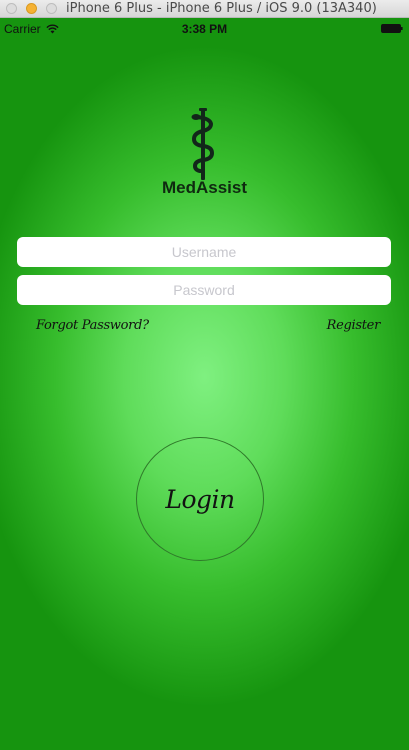 Image resolution: width=409 pixels, height=750 pixels. I want to click on login-button: Login, so click(200, 499).